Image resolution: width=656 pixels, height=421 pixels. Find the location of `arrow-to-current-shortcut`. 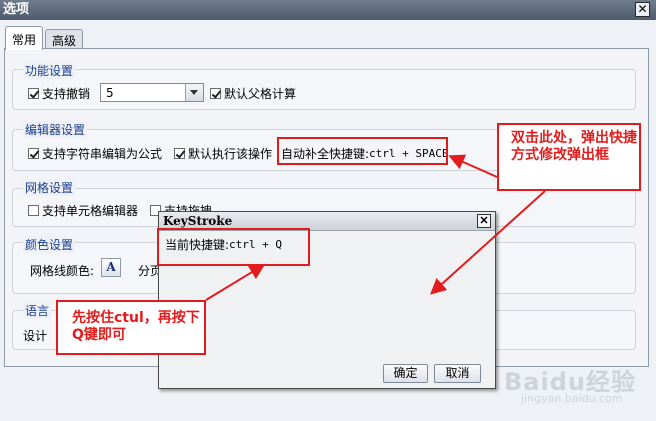

arrow-to-current-shortcut is located at coordinates (235, 282).